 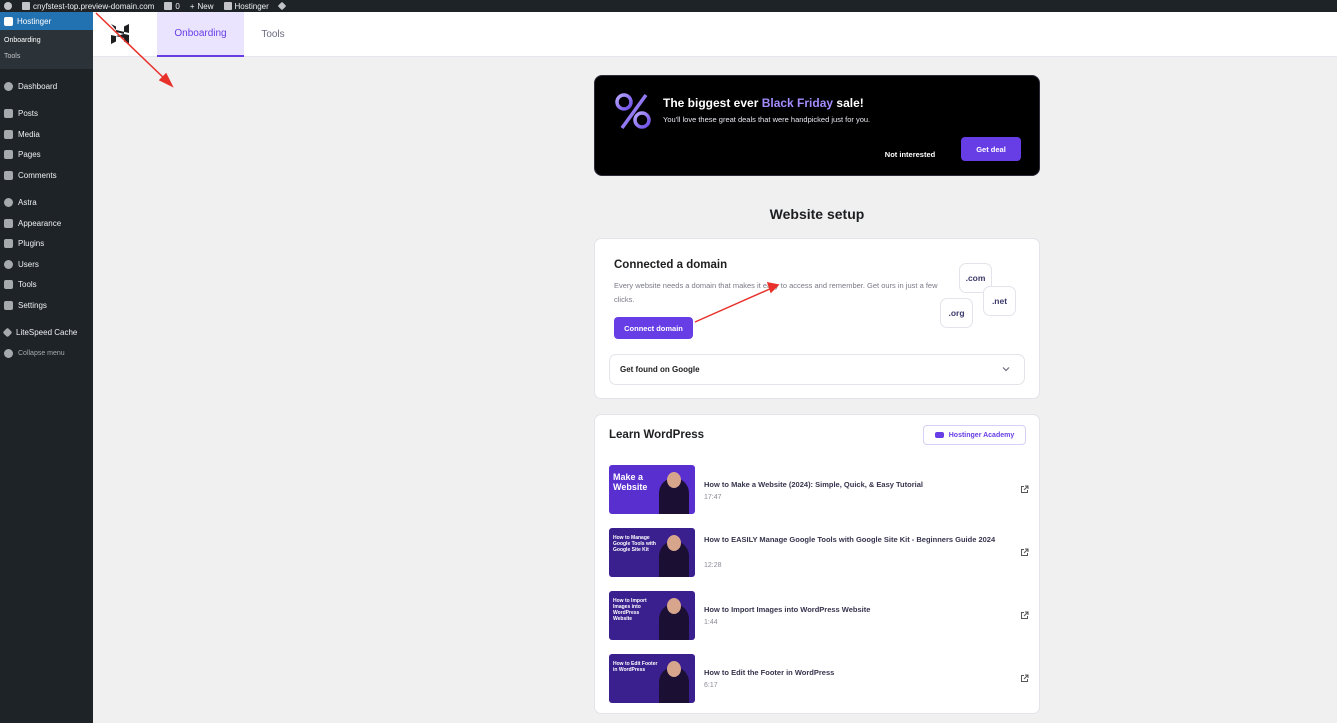 What do you see at coordinates (8, 6) in the screenshot?
I see `wordpress-logo-icon` at bounding box center [8, 6].